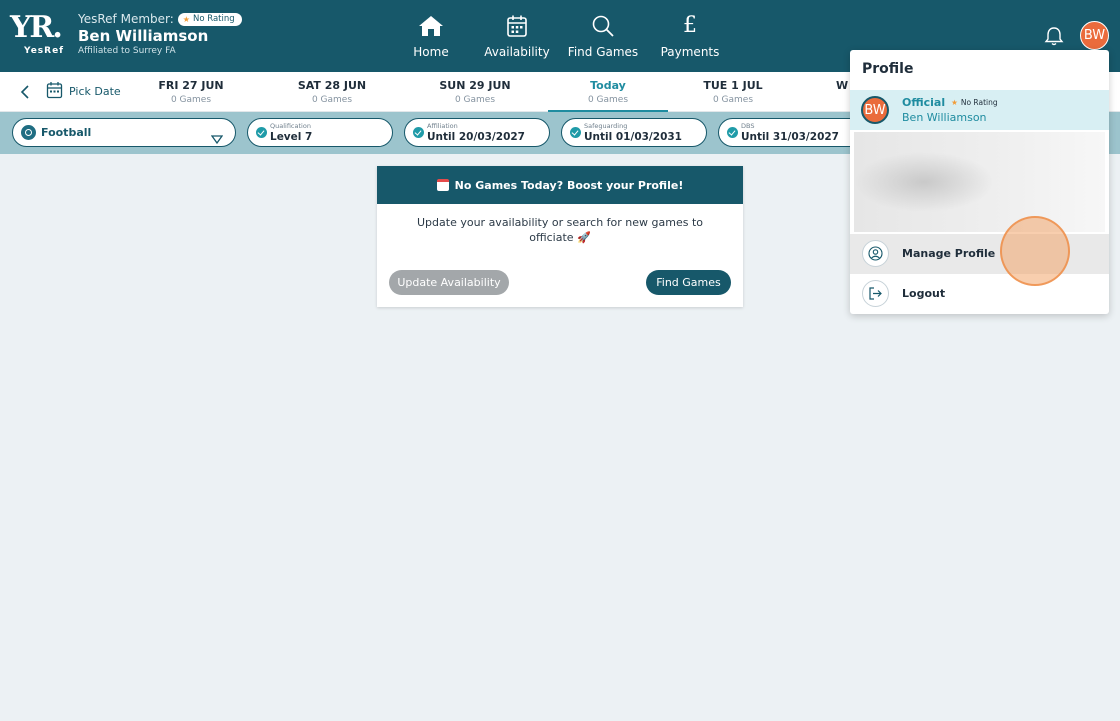  I want to click on sport-select-value: Football, so click(66, 132).